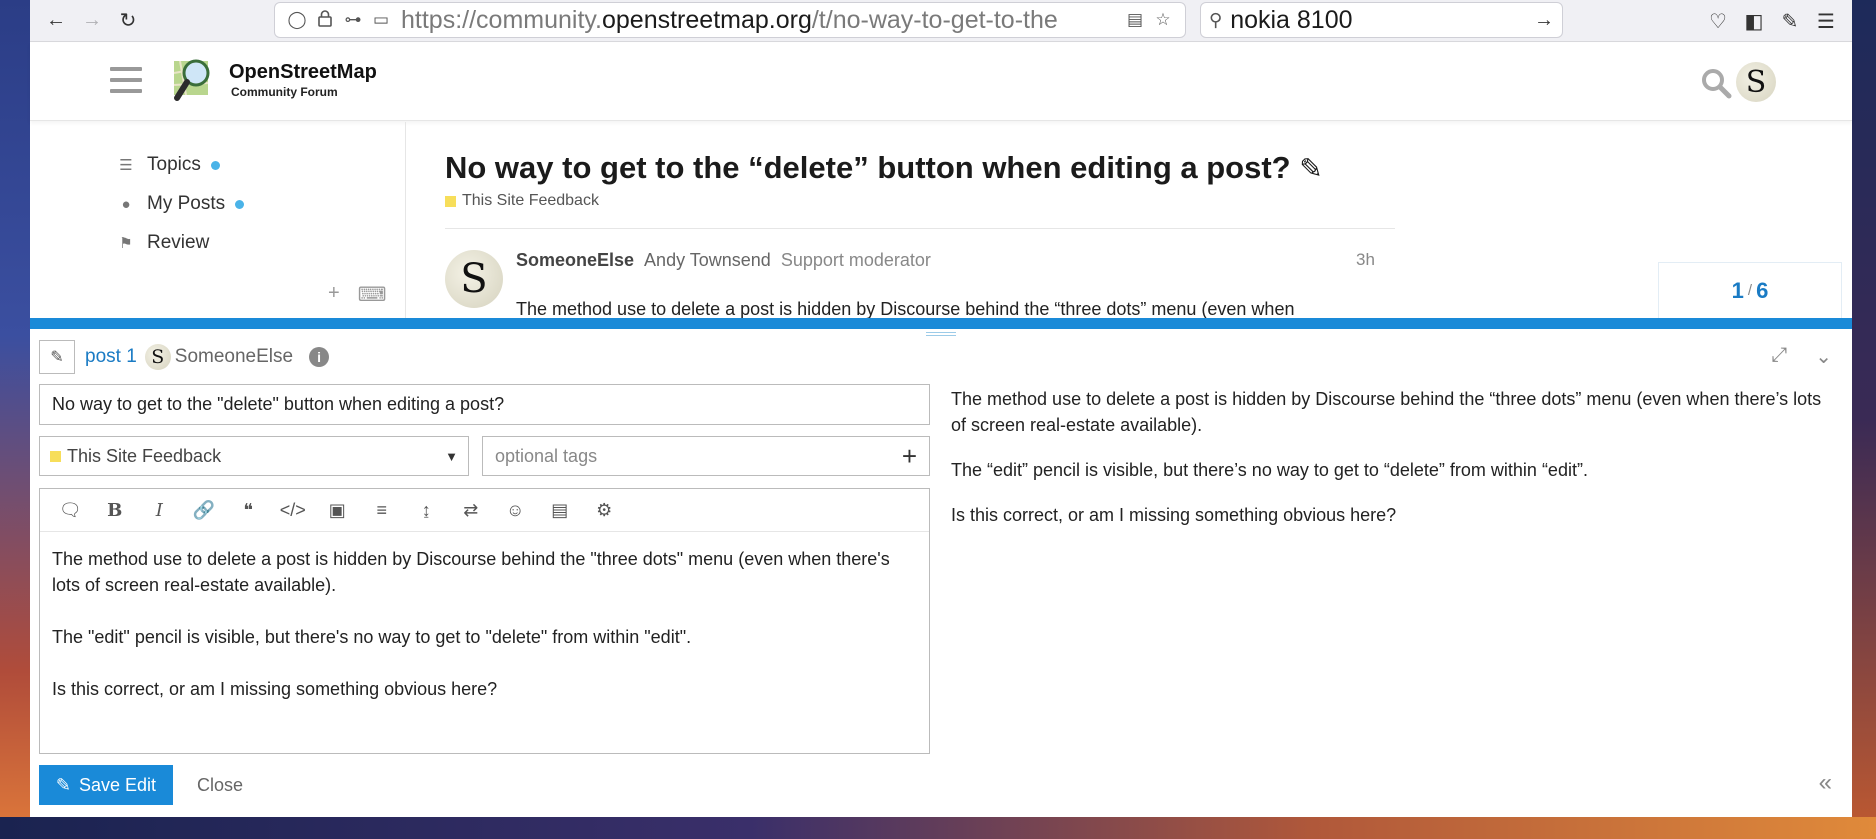 The image size is (1876, 839). Describe the element at coordinates (15, 419) in the screenshot. I see `desktop-background-left` at that location.